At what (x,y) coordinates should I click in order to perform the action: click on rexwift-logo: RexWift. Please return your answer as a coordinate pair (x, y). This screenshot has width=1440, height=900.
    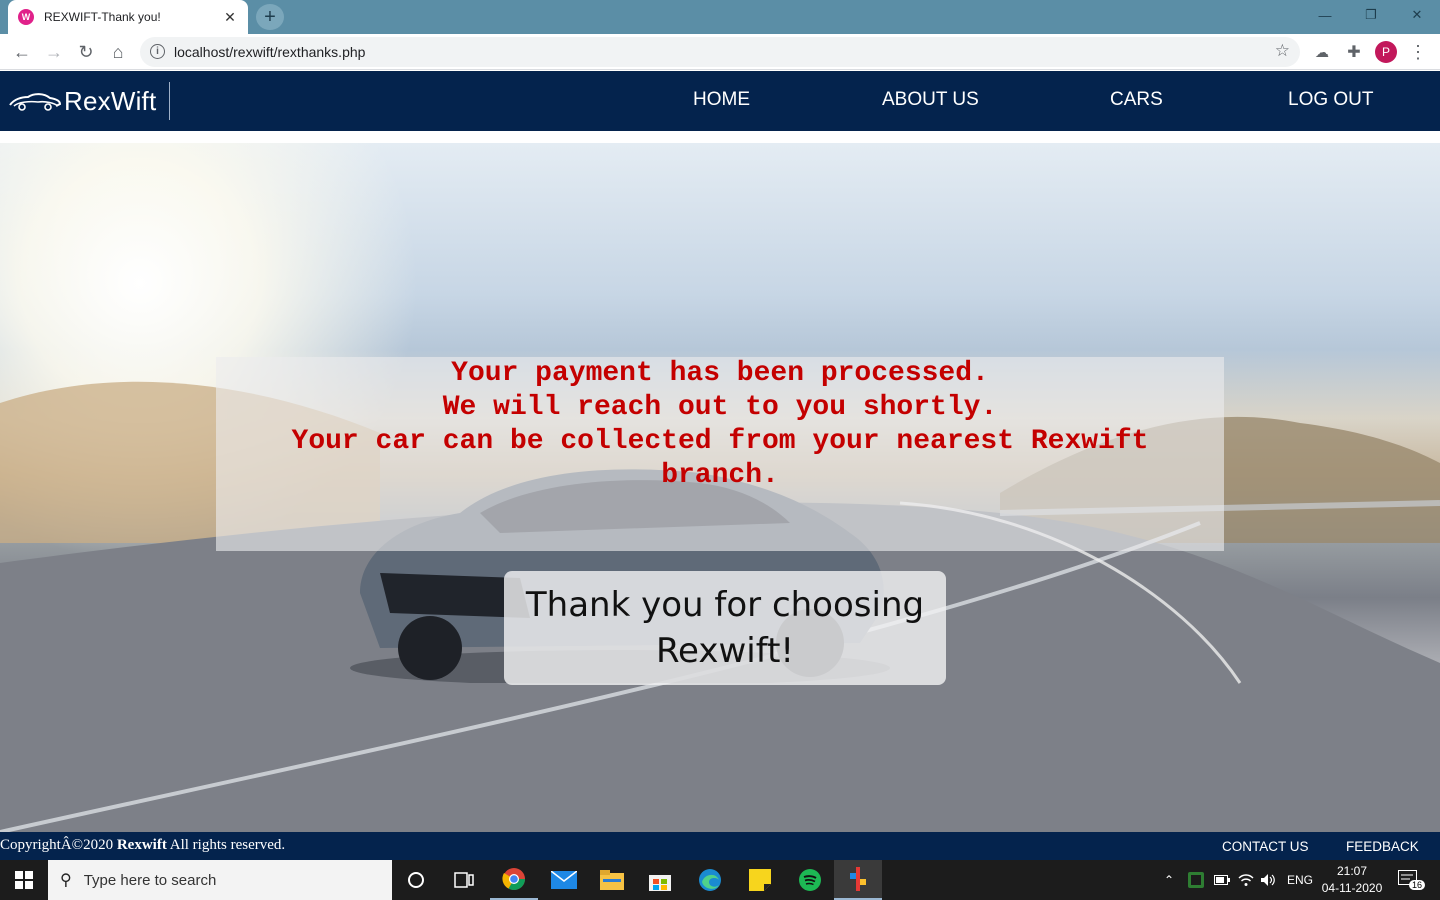
    Looking at the image, I should click on (82, 101).